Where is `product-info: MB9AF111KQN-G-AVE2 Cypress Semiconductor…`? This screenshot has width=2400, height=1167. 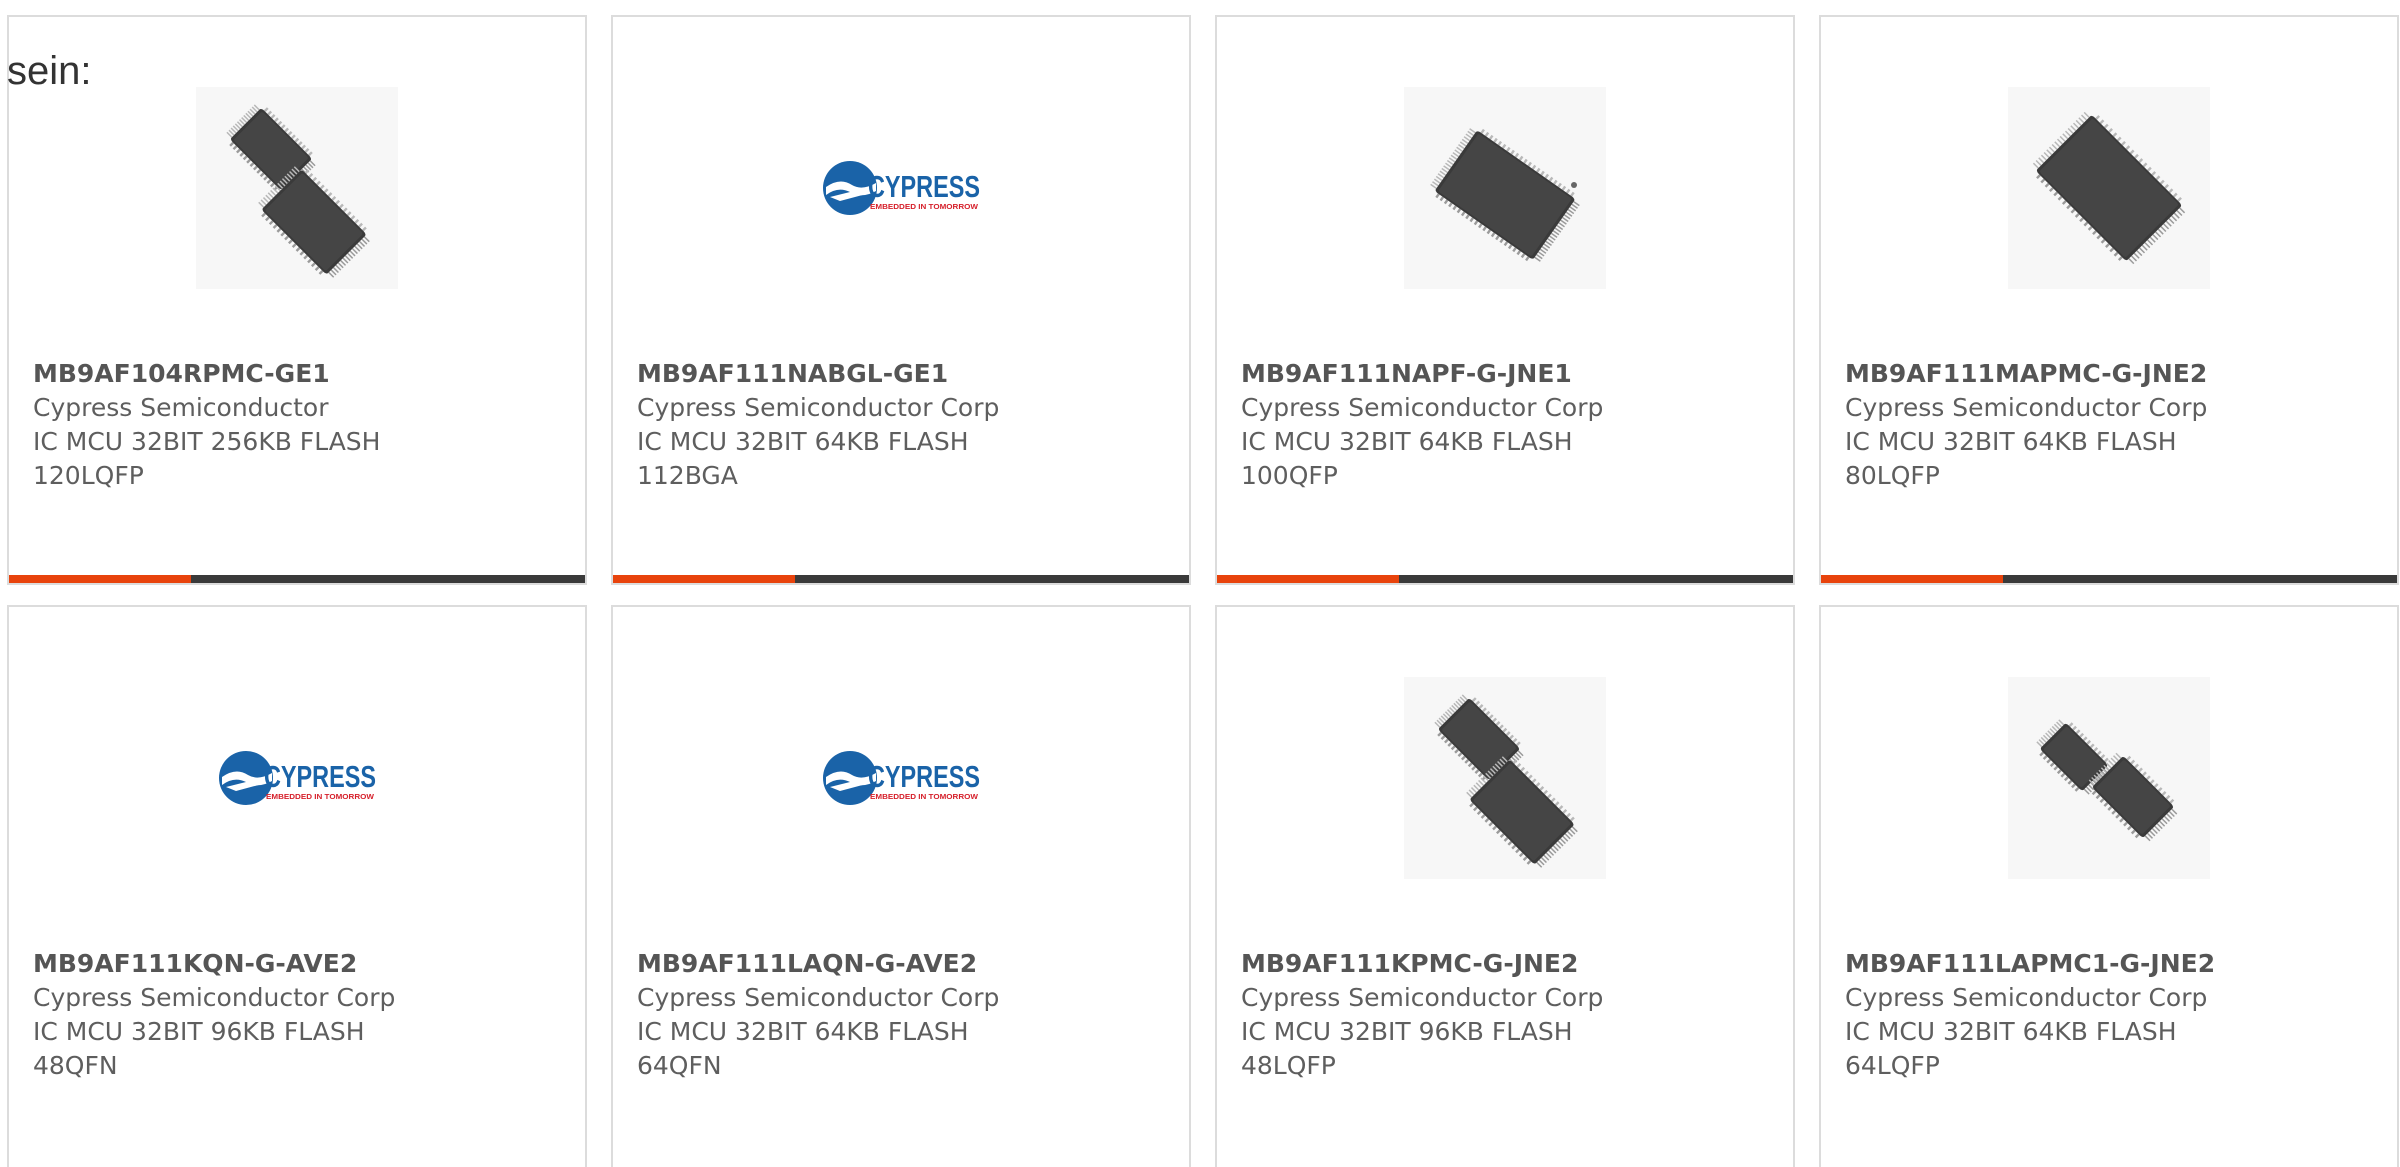
product-info: MB9AF111KQN-G-AVE2 Cypress Semiconductor… is located at coordinates (293, 1015).